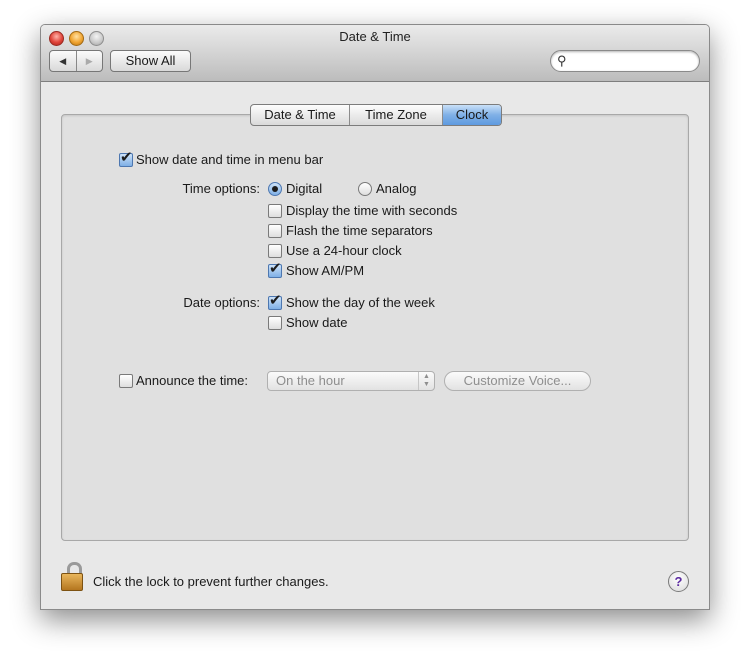 This screenshot has height=664, width=748. Describe the element at coordinates (275, 189) in the screenshot. I see `digital-radio` at that location.